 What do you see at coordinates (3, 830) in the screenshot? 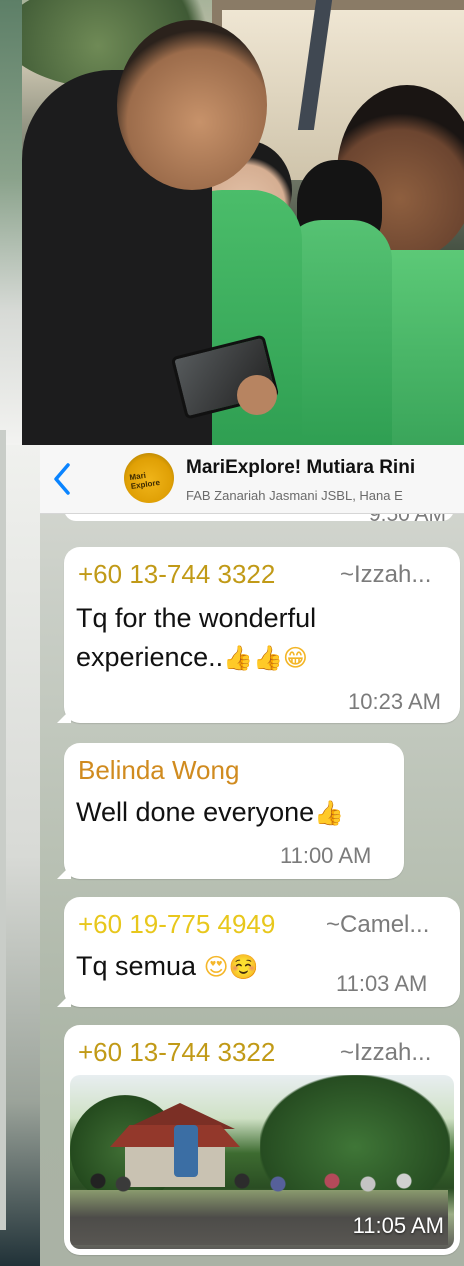
I see `background-divider` at bounding box center [3, 830].